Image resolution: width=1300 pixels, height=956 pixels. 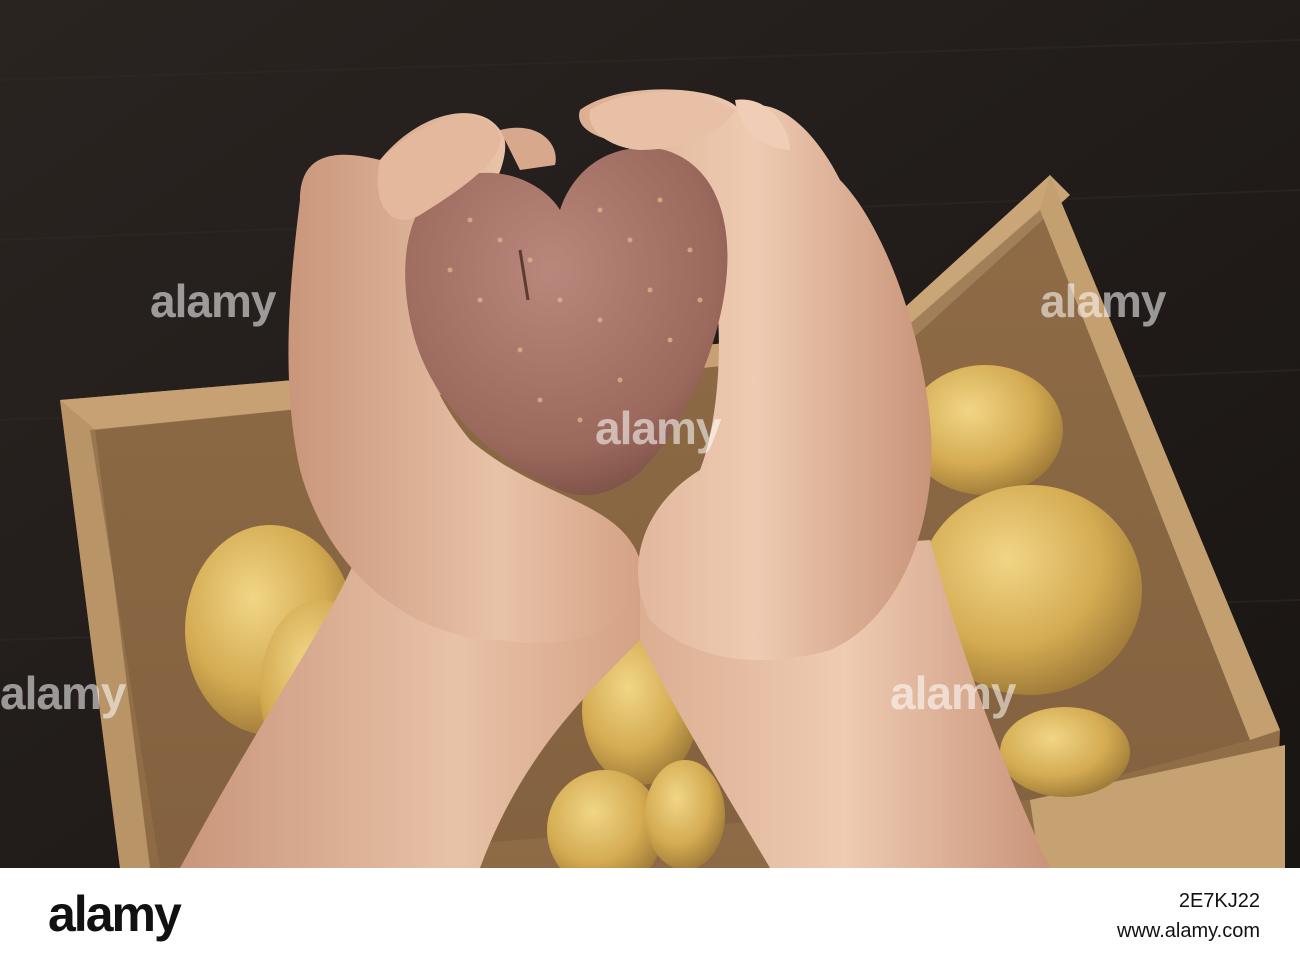 What do you see at coordinates (650, 912) in the screenshot?
I see `stock-footer: alamy 2E7KJ22 www.alamy.com` at bounding box center [650, 912].